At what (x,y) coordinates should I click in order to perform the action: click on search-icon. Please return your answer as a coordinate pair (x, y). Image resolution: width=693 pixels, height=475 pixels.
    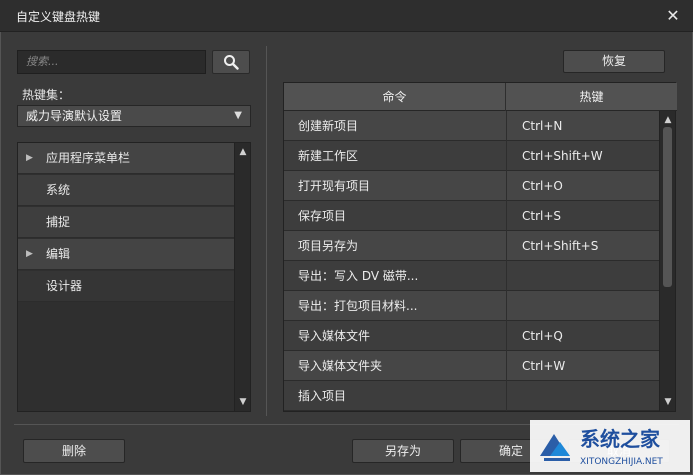
    Looking at the image, I should click on (231, 62).